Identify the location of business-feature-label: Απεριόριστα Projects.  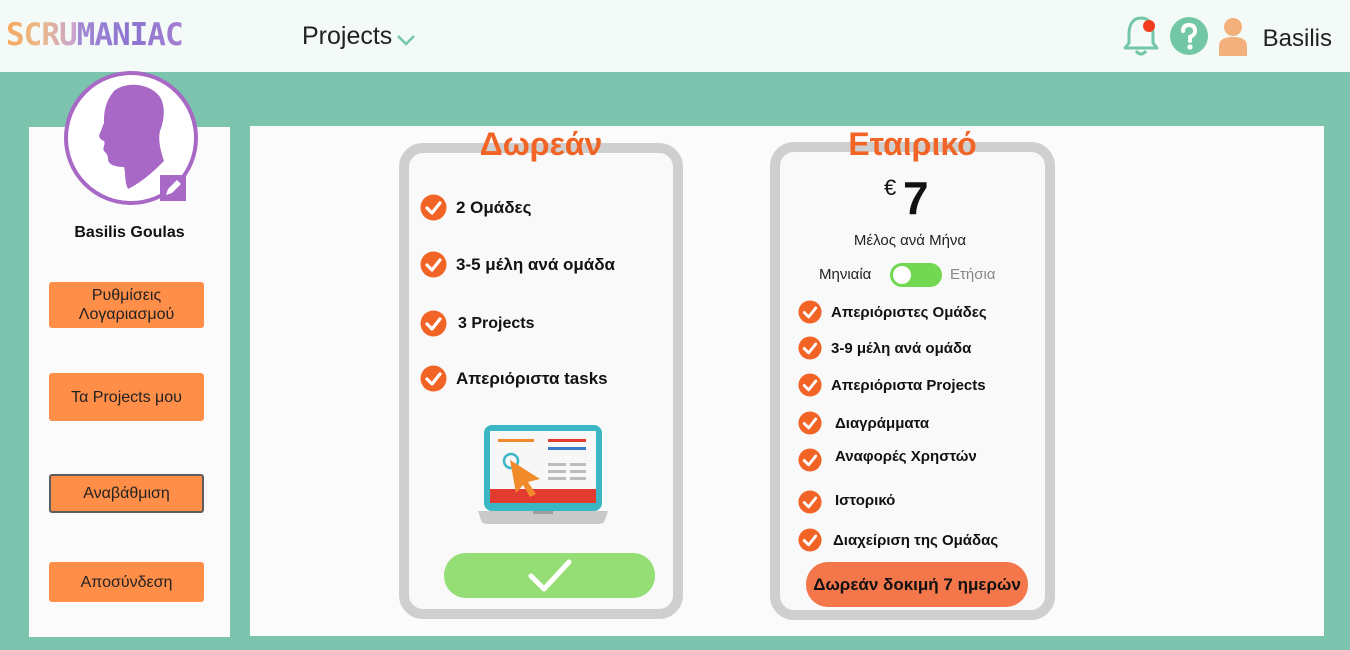
(908, 385).